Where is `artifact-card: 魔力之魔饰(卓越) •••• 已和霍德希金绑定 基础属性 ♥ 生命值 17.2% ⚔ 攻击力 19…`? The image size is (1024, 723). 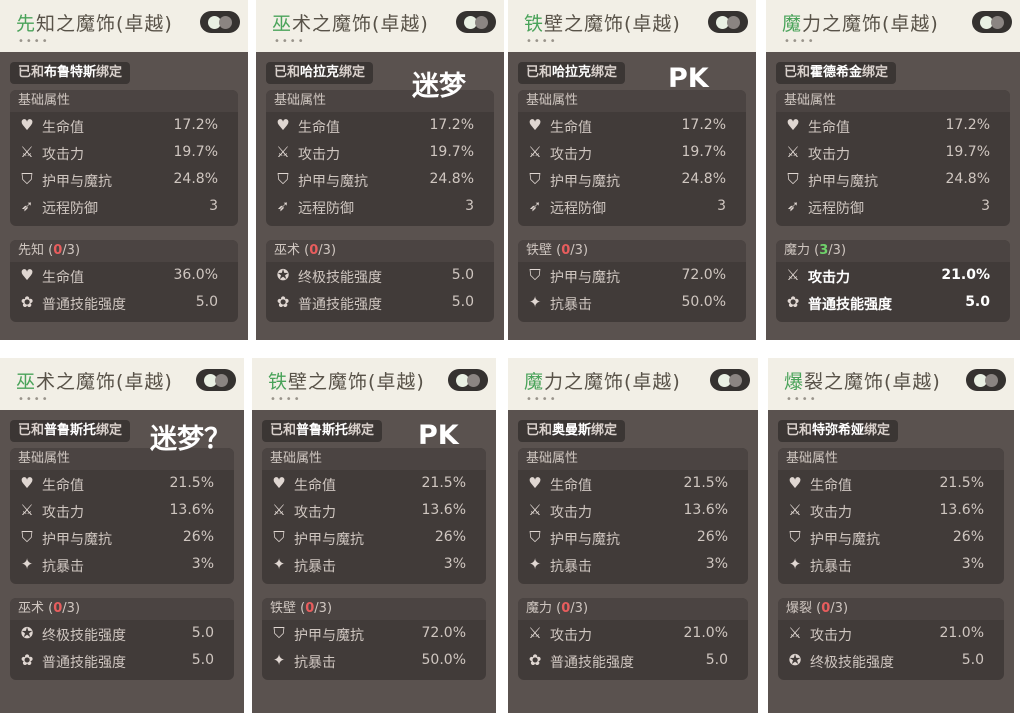 artifact-card: 魔力之魔饰(卓越) •••• 已和霍德希金绑定 基础属性 ♥ 生命值 17.2% ⚔ 攻击力 19… is located at coordinates (893, 170).